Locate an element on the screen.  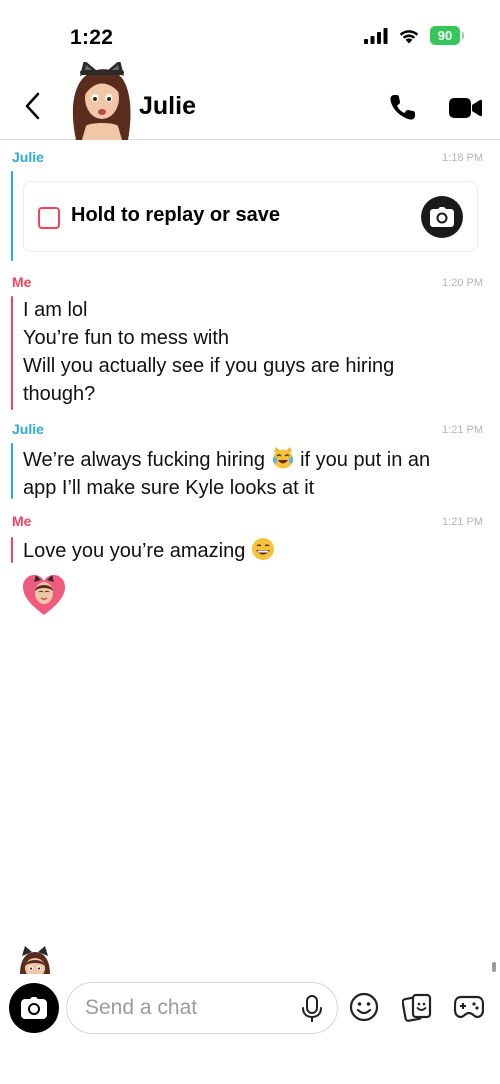
message-line: Love you you’re amazing is located at coordinates (134, 551).